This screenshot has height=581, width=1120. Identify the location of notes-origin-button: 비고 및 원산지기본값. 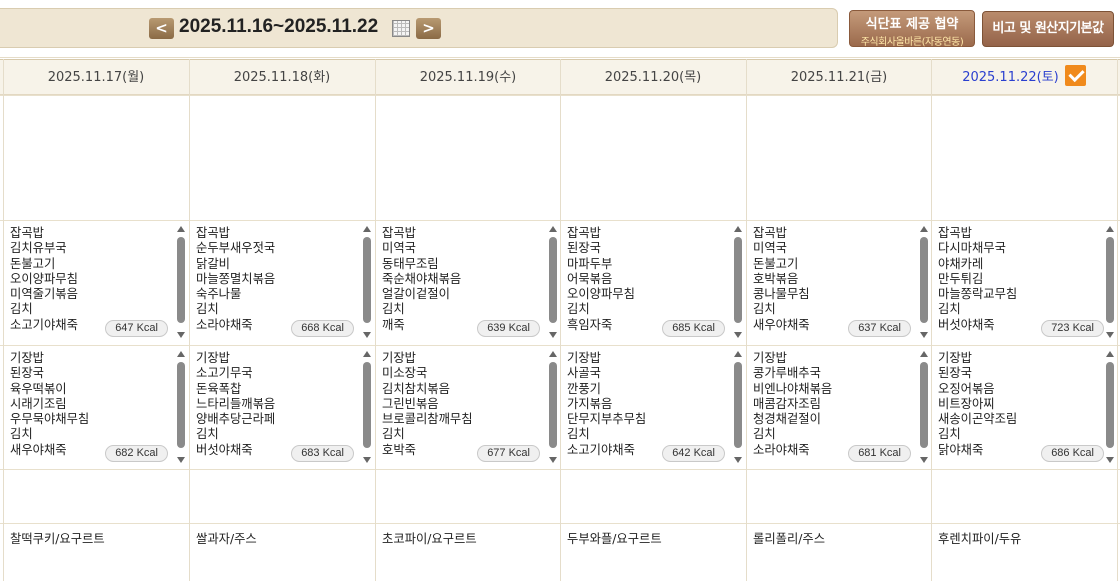
(1048, 29).